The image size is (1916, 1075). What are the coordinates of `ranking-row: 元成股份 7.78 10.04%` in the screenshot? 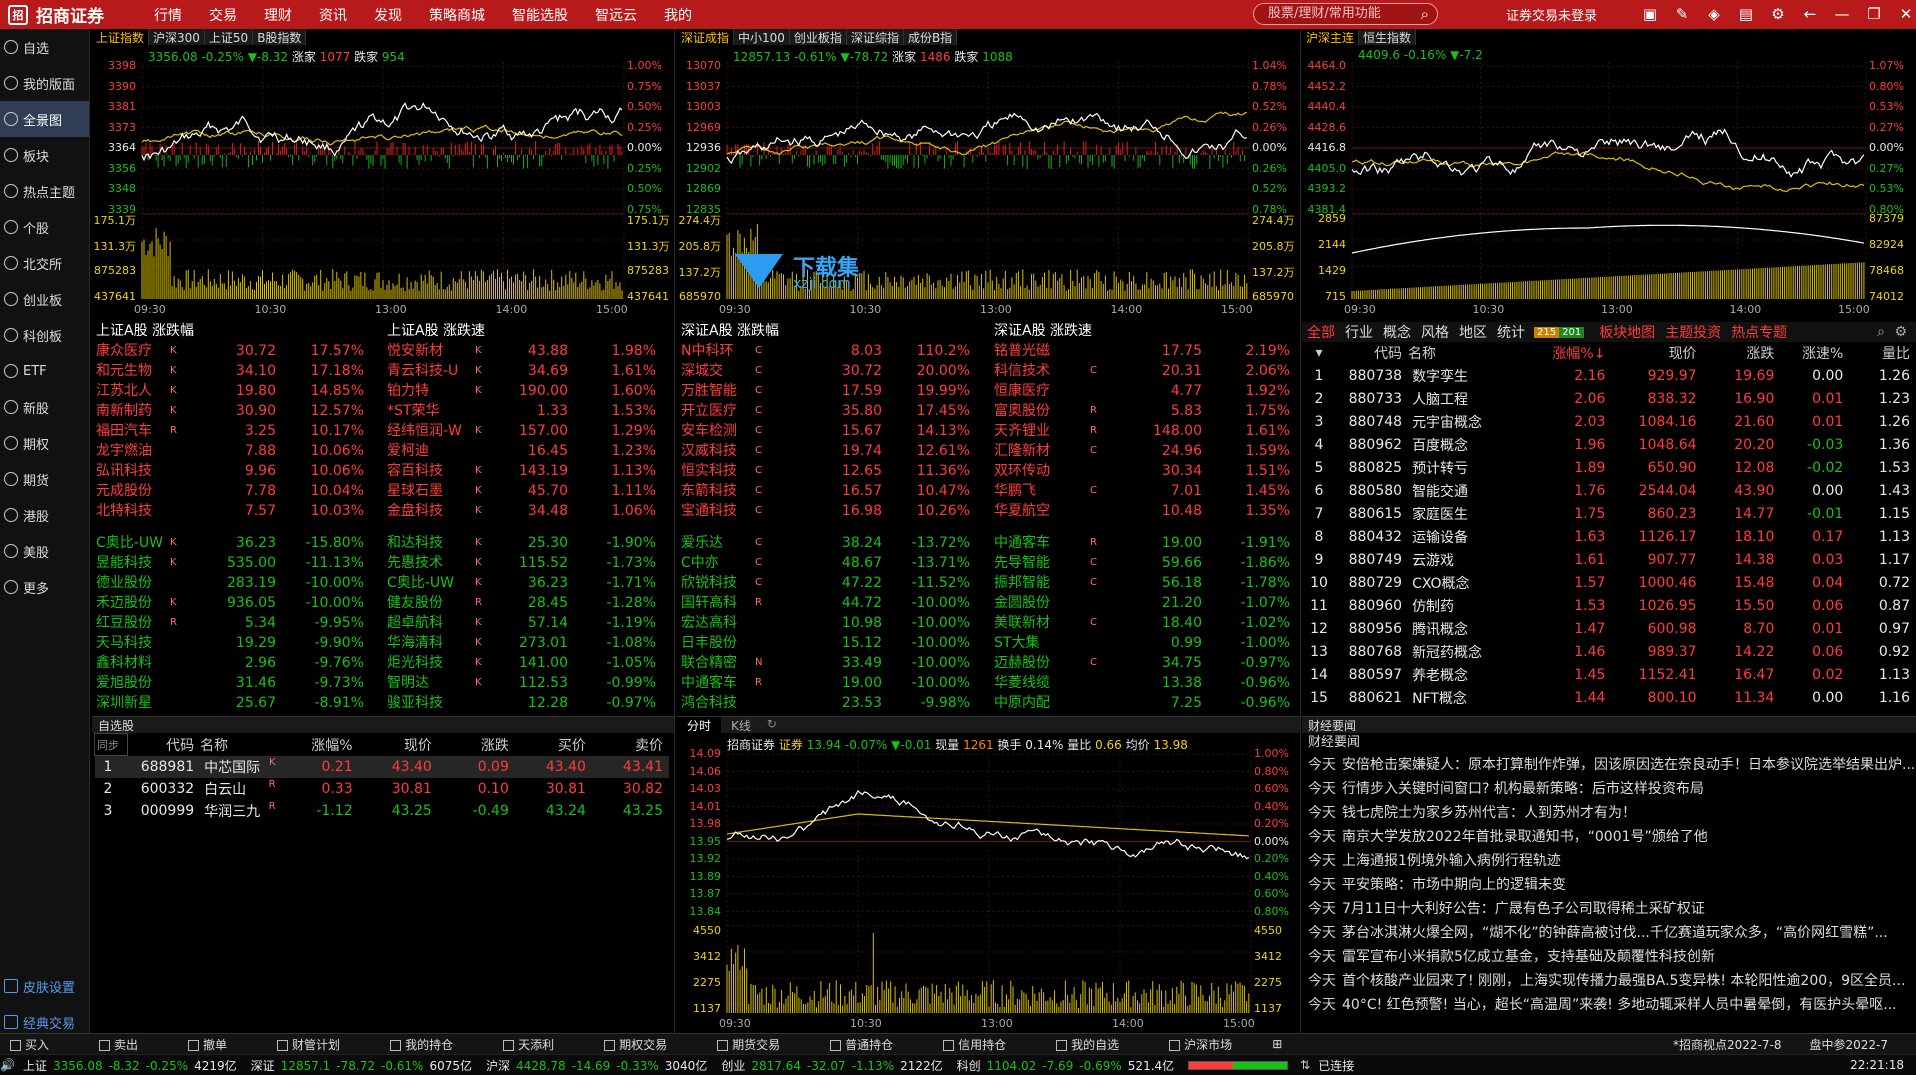 It's located at (237, 491).